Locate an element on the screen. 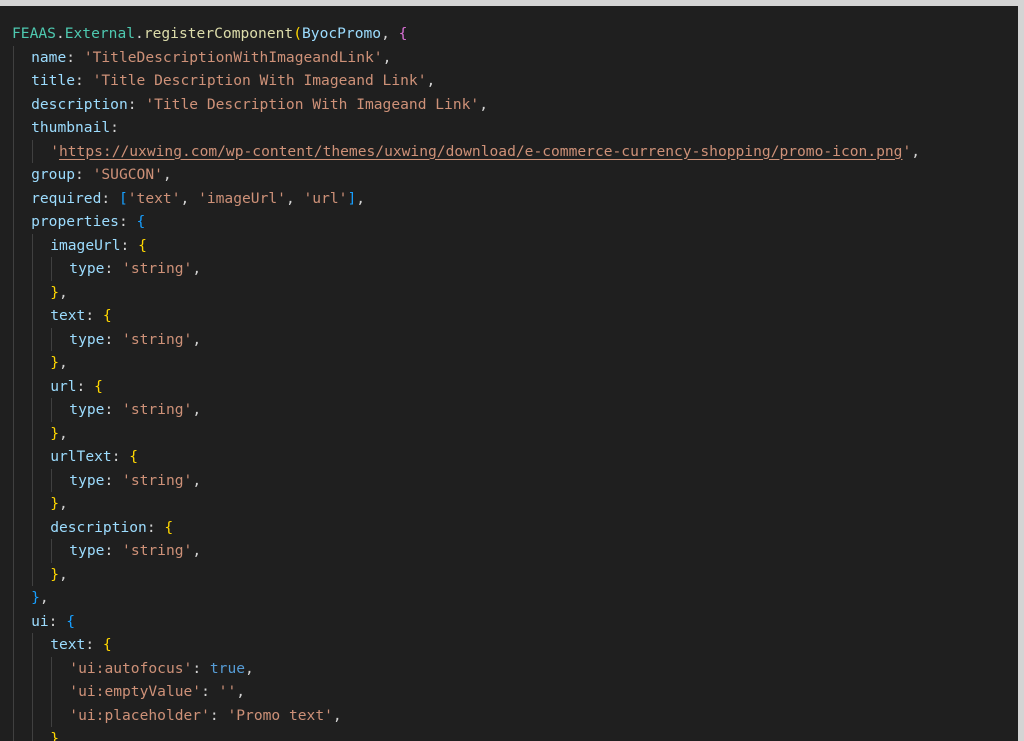 Image resolution: width=1024 pixels, height=741 pixels. code-text: ui: { is located at coordinates (53, 621).